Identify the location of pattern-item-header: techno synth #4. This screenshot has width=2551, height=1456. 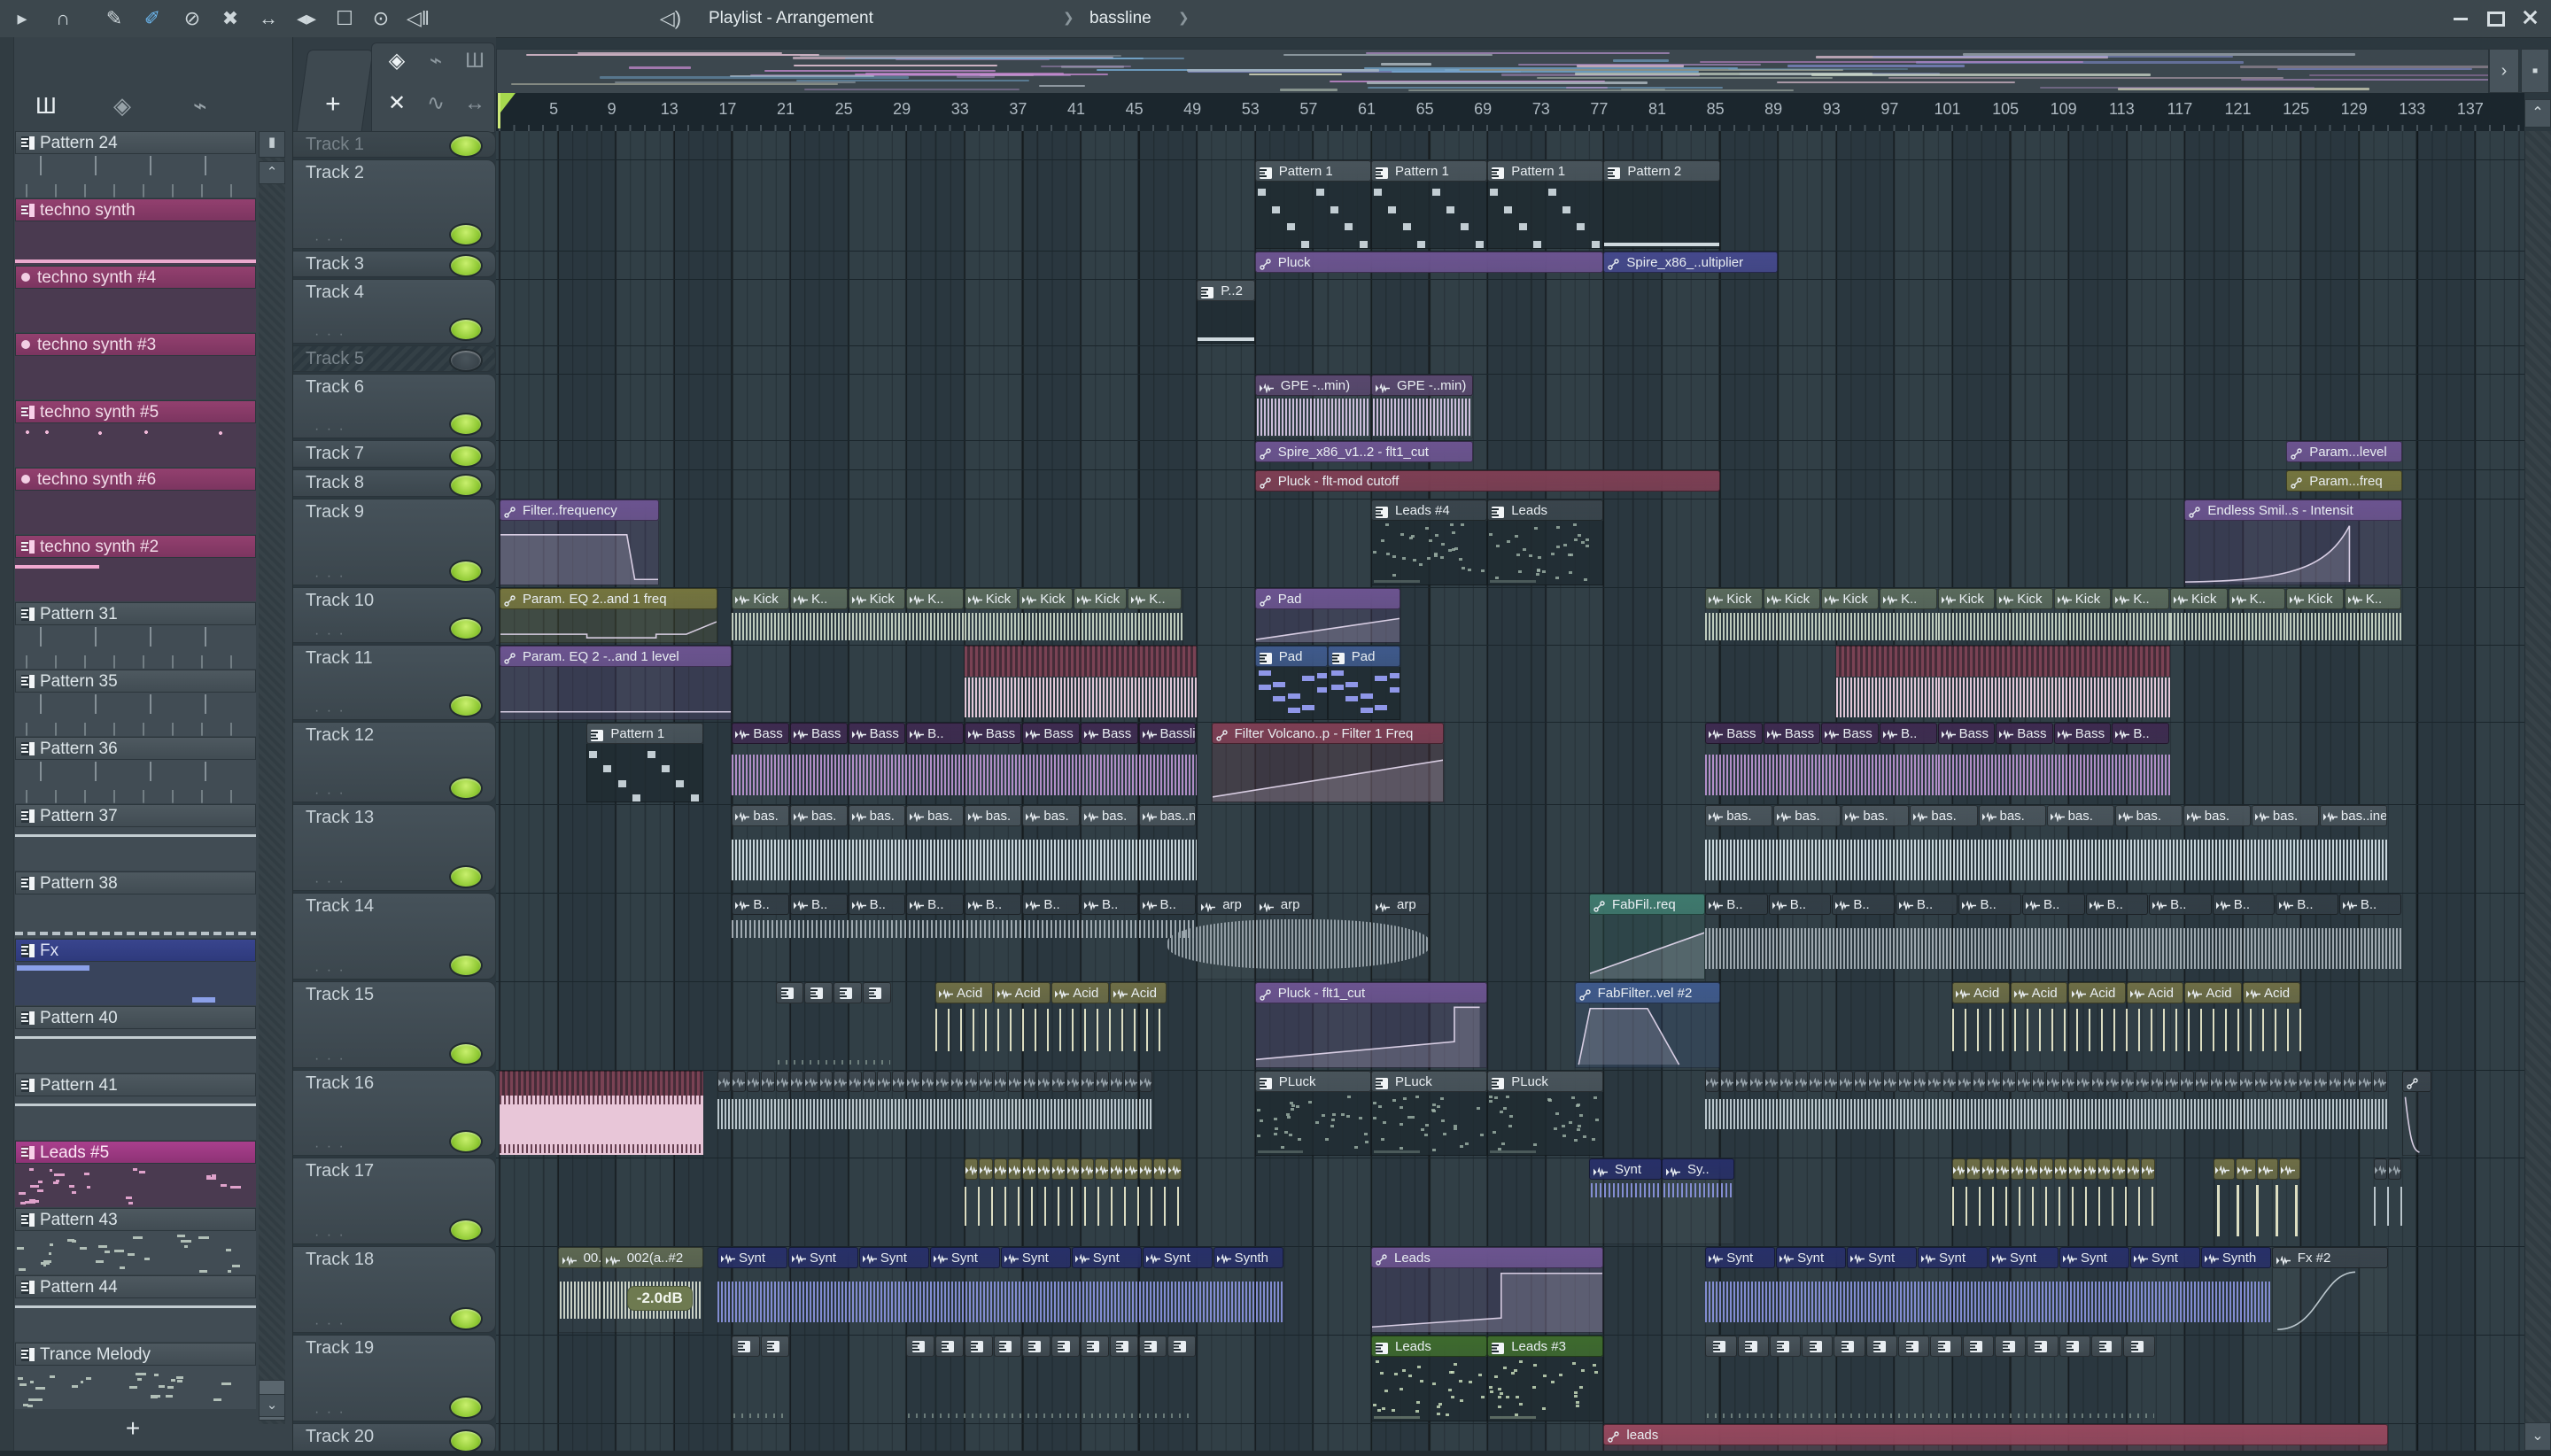
(135, 277).